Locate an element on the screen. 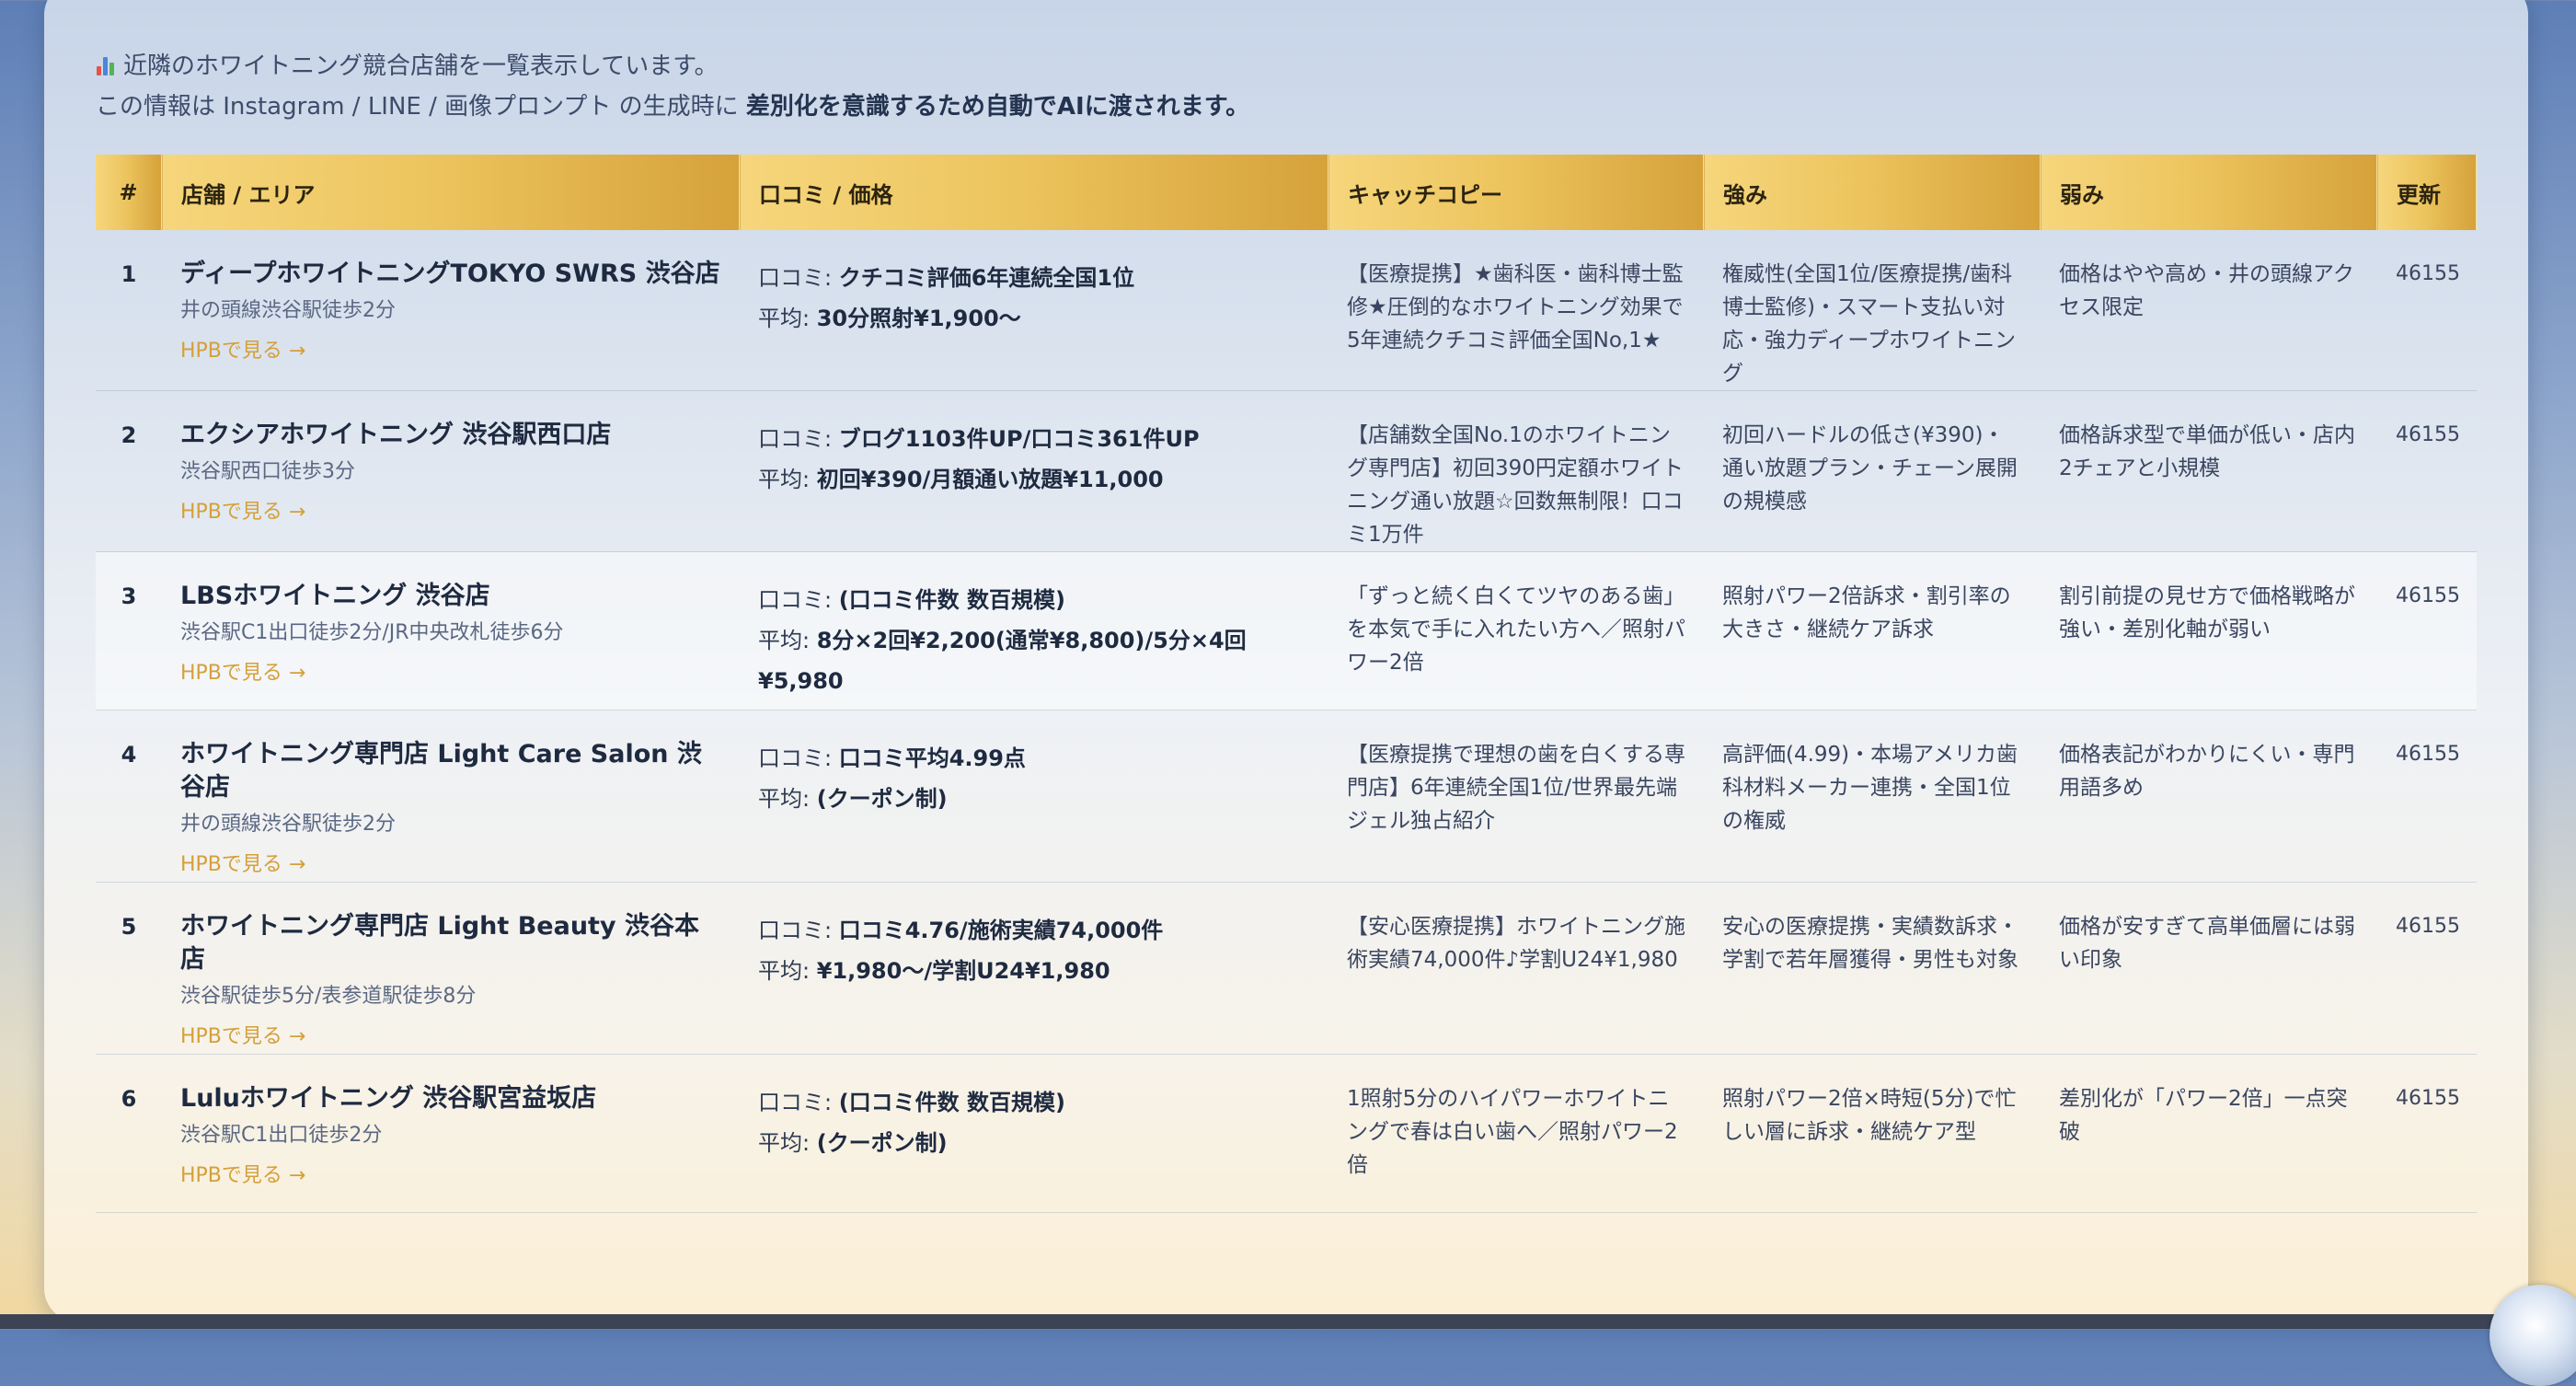 The height and width of the screenshot is (1386, 2576). table-header-row: # 店舗 / エリア 口コミ / 価格 キャッチコピー 強み 弱み 更新 is located at coordinates (1287, 192).